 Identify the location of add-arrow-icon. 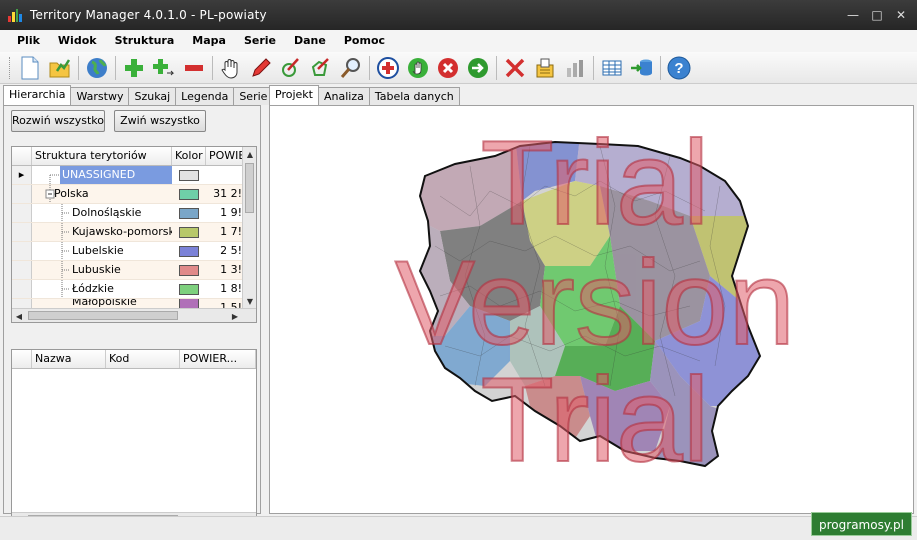
(164, 68).